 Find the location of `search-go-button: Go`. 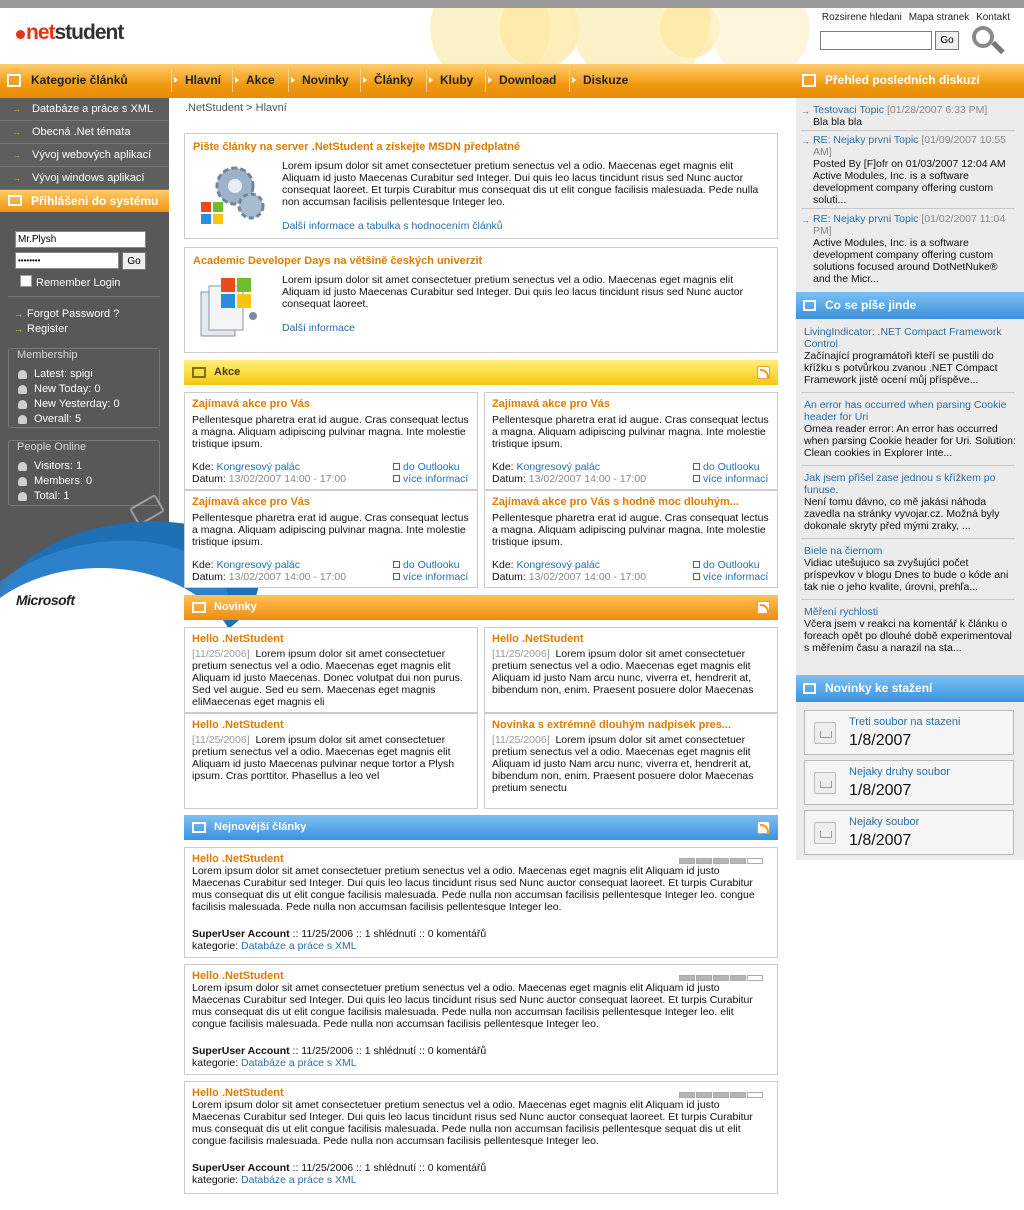

search-go-button: Go is located at coordinates (947, 40).